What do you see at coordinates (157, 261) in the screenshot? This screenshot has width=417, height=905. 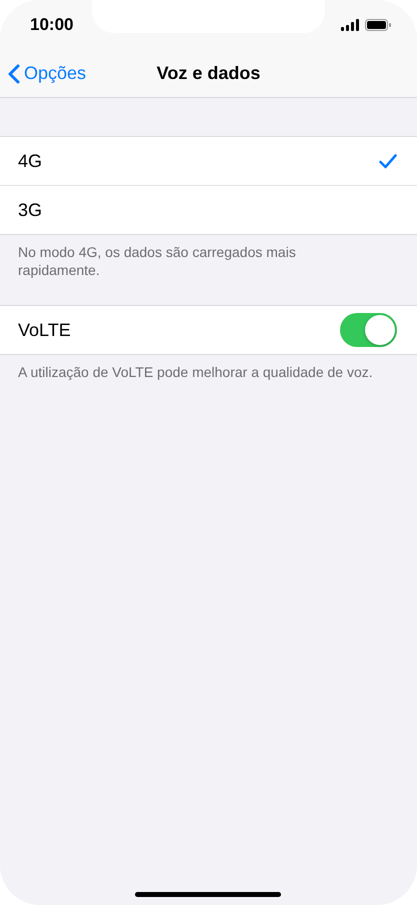 I see `network-footer-text: No modo 4G, os dados são carregados mais rapidamente.` at bounding box center [157, 261].